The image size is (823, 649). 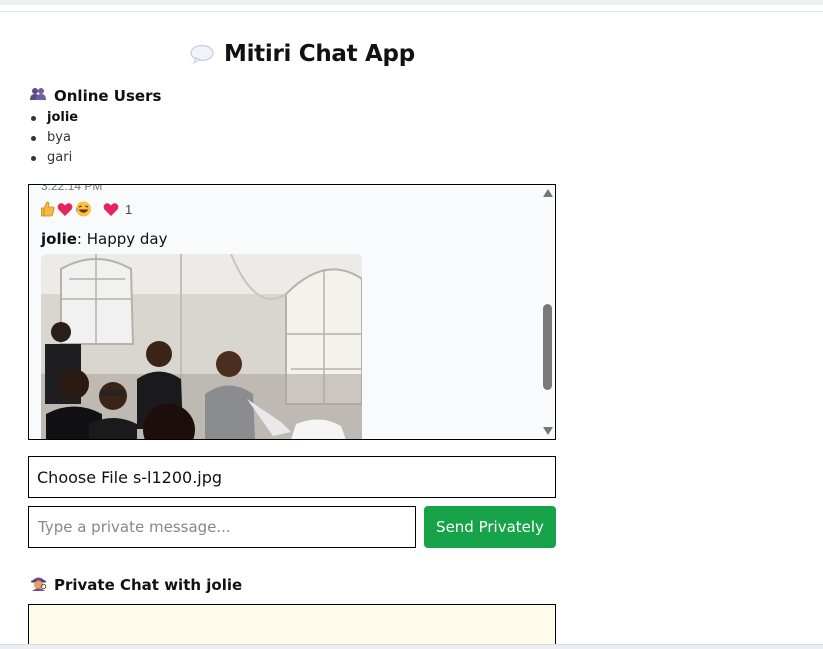 What do you see at coordinates (108, 96) in the screenshot?
I see `online-users-label: Online Users` at bounding box center [108, 96].